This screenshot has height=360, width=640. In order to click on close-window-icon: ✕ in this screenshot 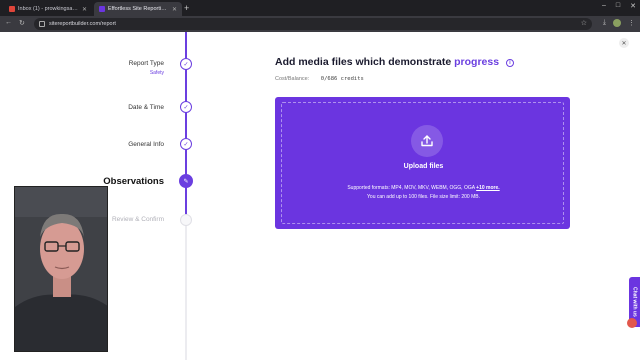, I will do `click(633, 6)`.